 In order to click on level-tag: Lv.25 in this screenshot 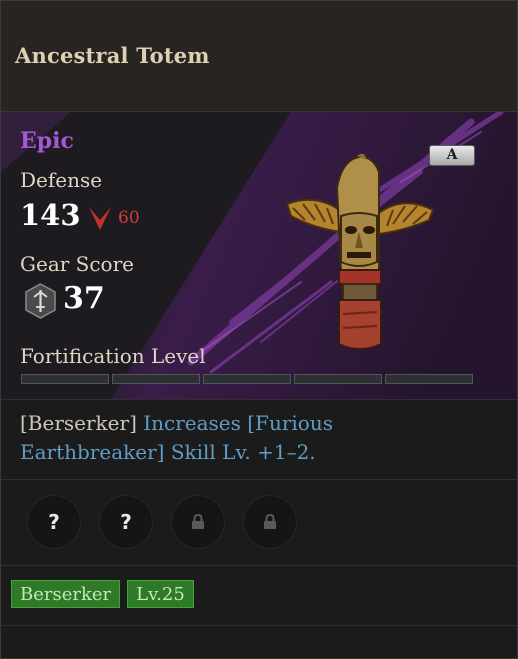, I will do `click(160, 594)`.